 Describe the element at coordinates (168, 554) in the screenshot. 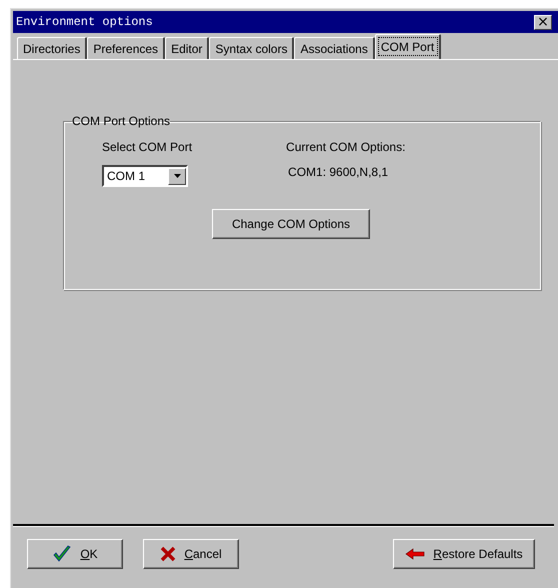

I see `cross-icon` at that location.